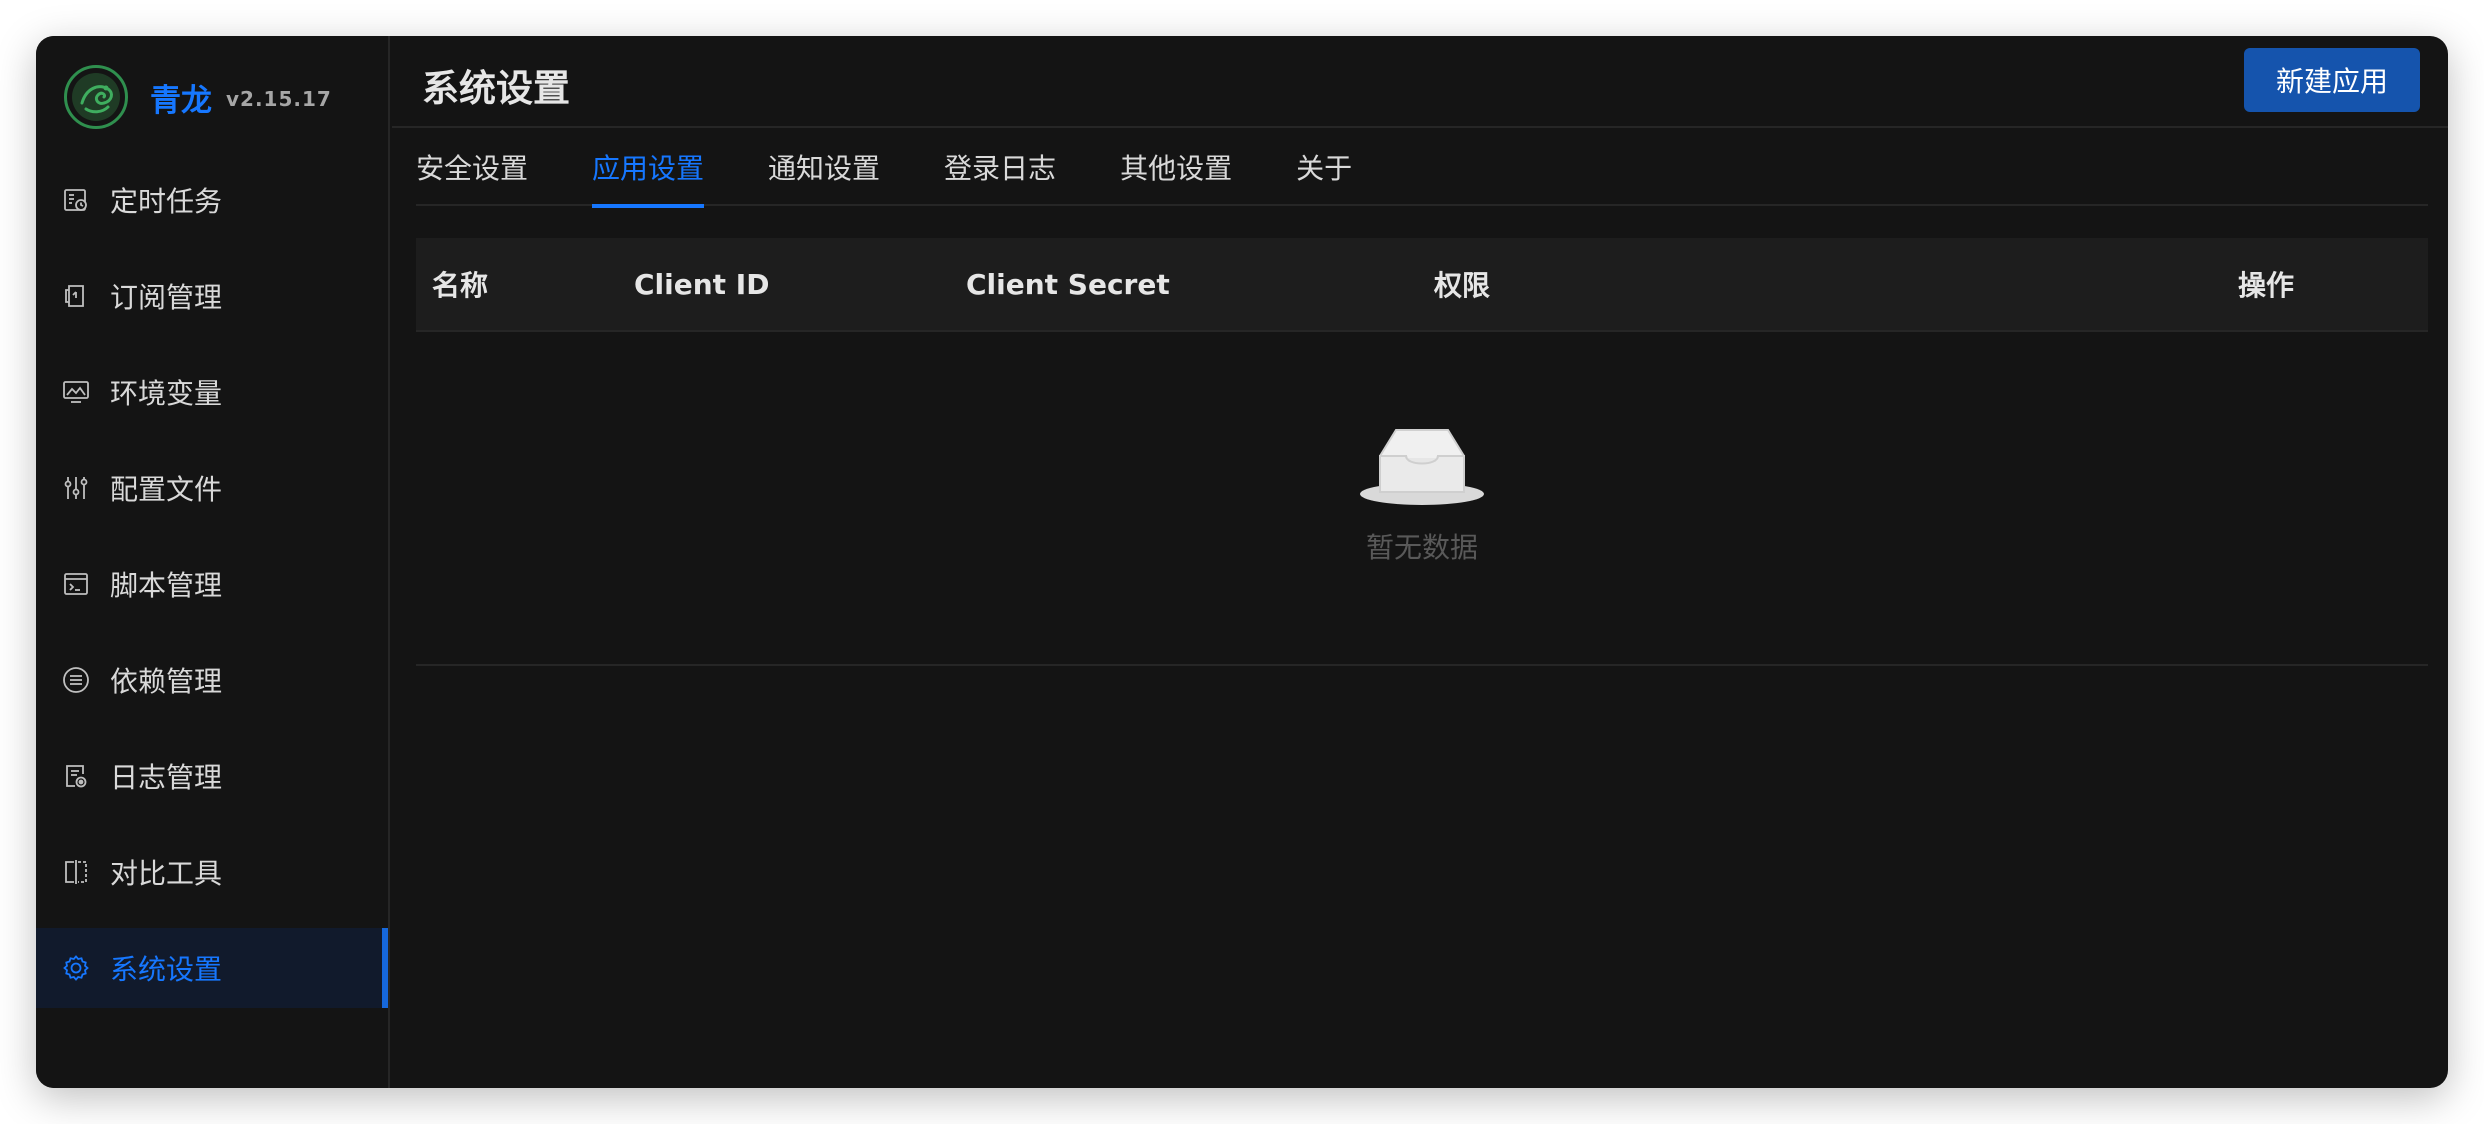 The height and width of the screenshot is (1124, 2484). I want to click on brand: 青龙 v2.15.17, so click(198, 97).